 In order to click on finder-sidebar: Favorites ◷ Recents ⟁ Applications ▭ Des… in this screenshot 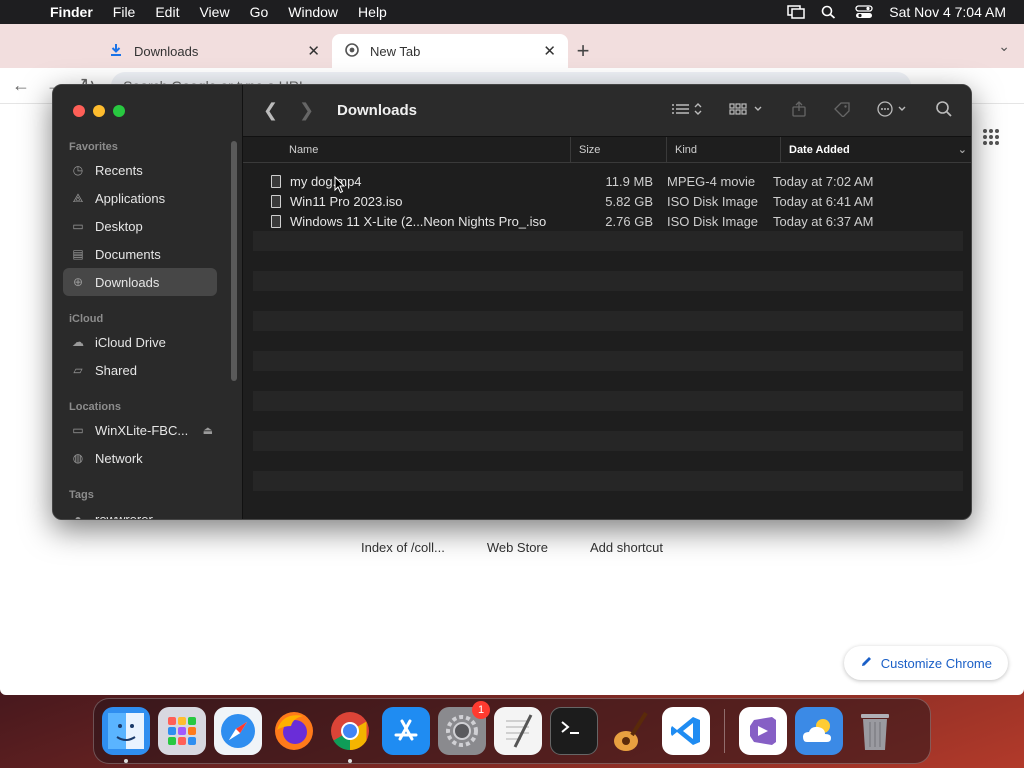, I will do `click(148, 302)`.